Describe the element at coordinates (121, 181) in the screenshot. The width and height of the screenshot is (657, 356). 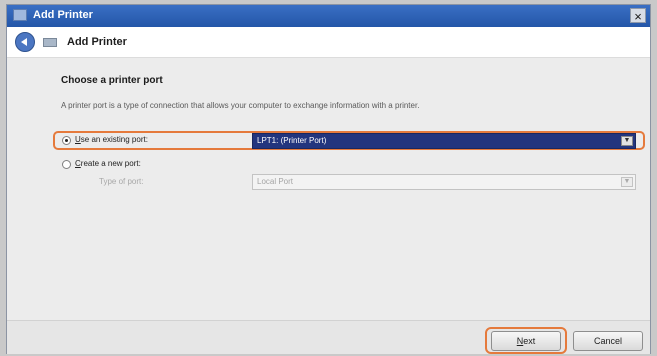
I see `type-of-port-label: Type of port:` at that location.